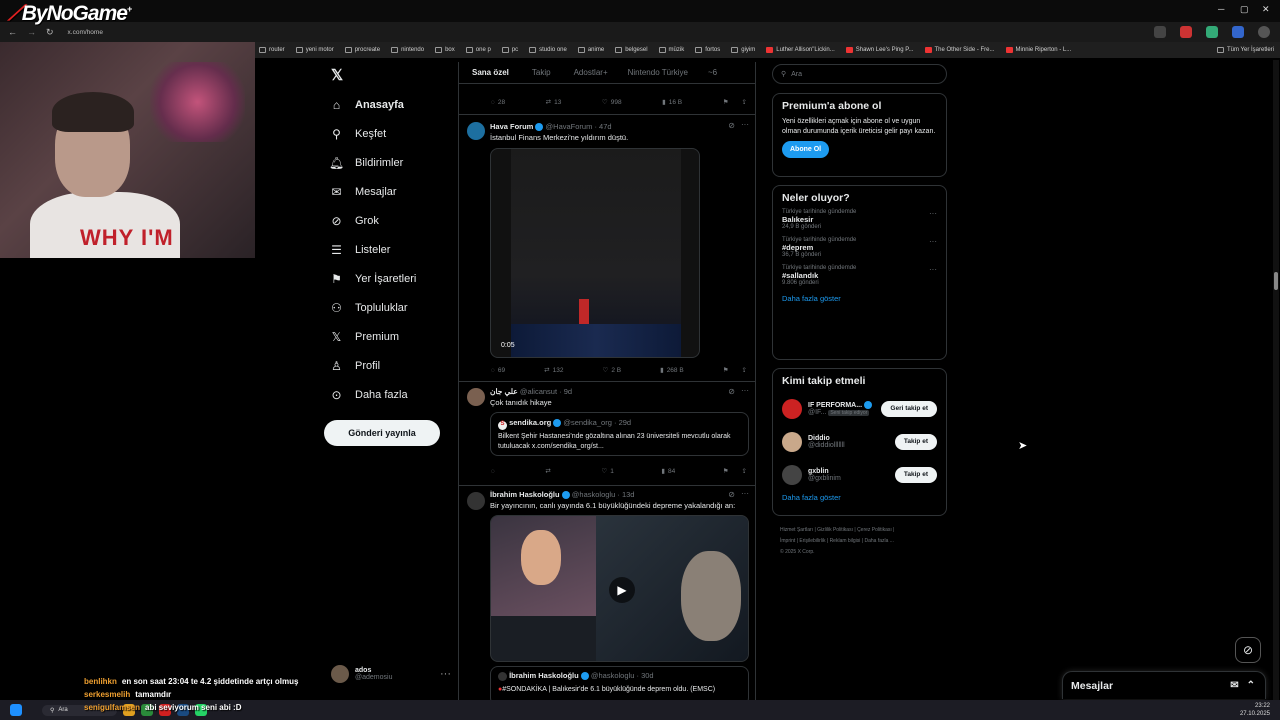 Image resolution: width=1280 pixels, height=720 pixels. What do you see at coordinates (859, 474) in the screenshot?
I see `follow-suggestion: gxblin @gxblinim Takip et` at bounding box center [859, 474].